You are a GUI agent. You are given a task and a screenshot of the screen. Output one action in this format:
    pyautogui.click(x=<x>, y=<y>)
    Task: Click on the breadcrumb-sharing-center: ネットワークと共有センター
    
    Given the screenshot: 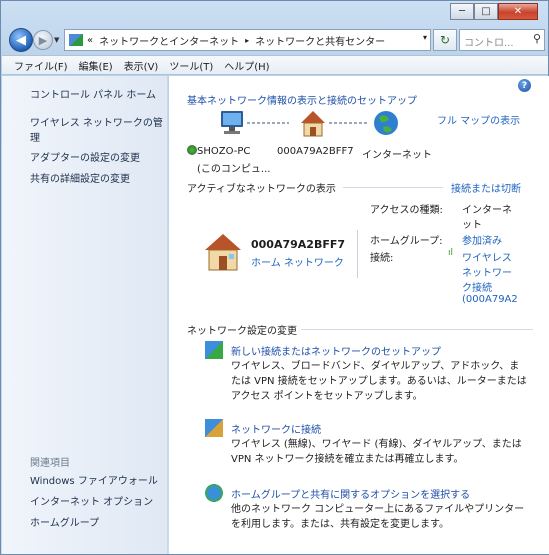 What is the action you would take?
    pyautogui.click(x=320, y=40)
    